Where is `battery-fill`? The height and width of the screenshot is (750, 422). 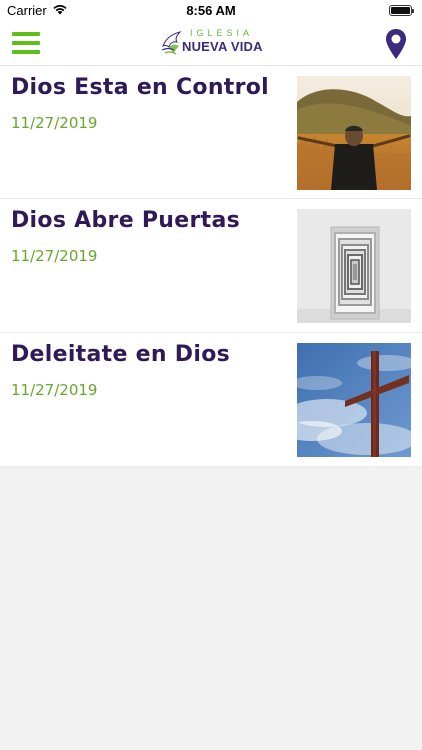 battery-fill is located at coordinates (400, 10).